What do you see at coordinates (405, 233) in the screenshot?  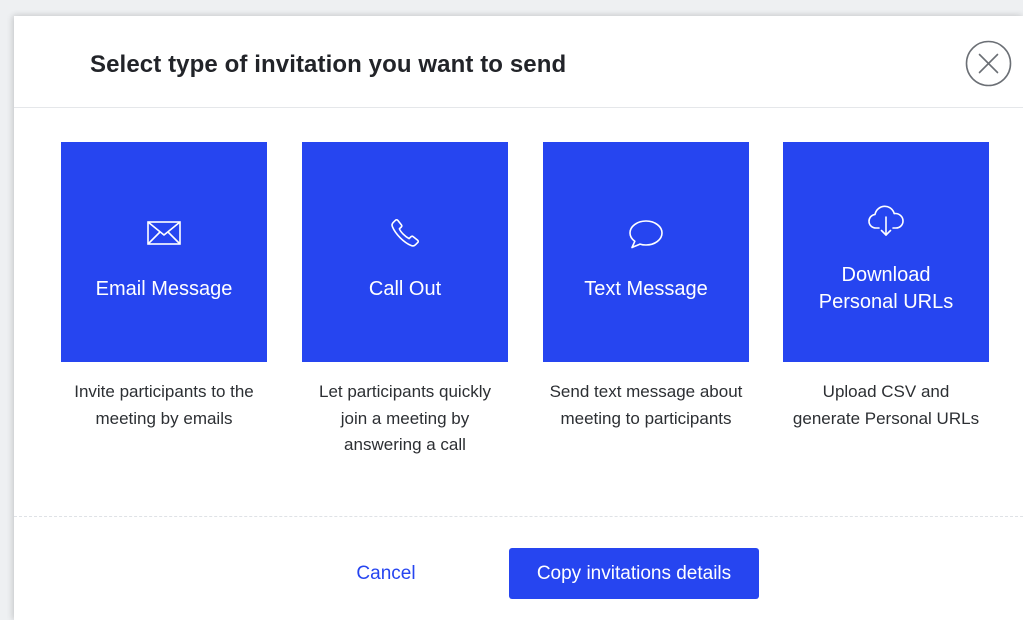 I see `phone-icon` at bounding box center [405, 233].